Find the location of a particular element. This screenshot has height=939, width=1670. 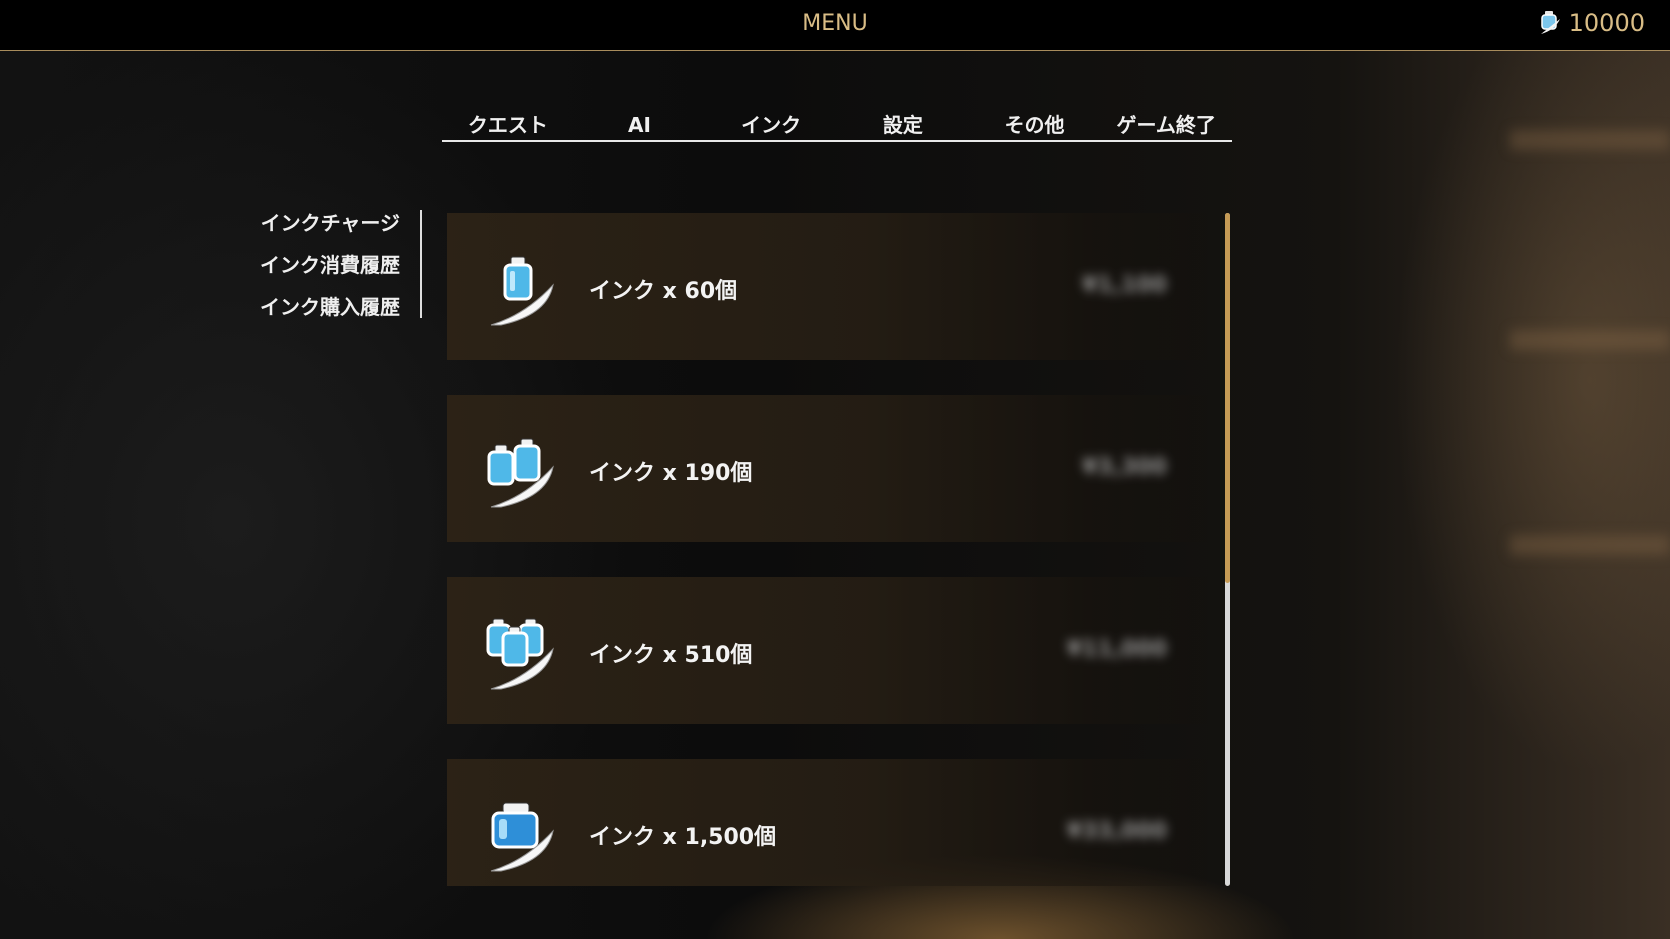

submenu-item-ink-purchase-history: インク購入履歴 is located at coordinates (330, 315).